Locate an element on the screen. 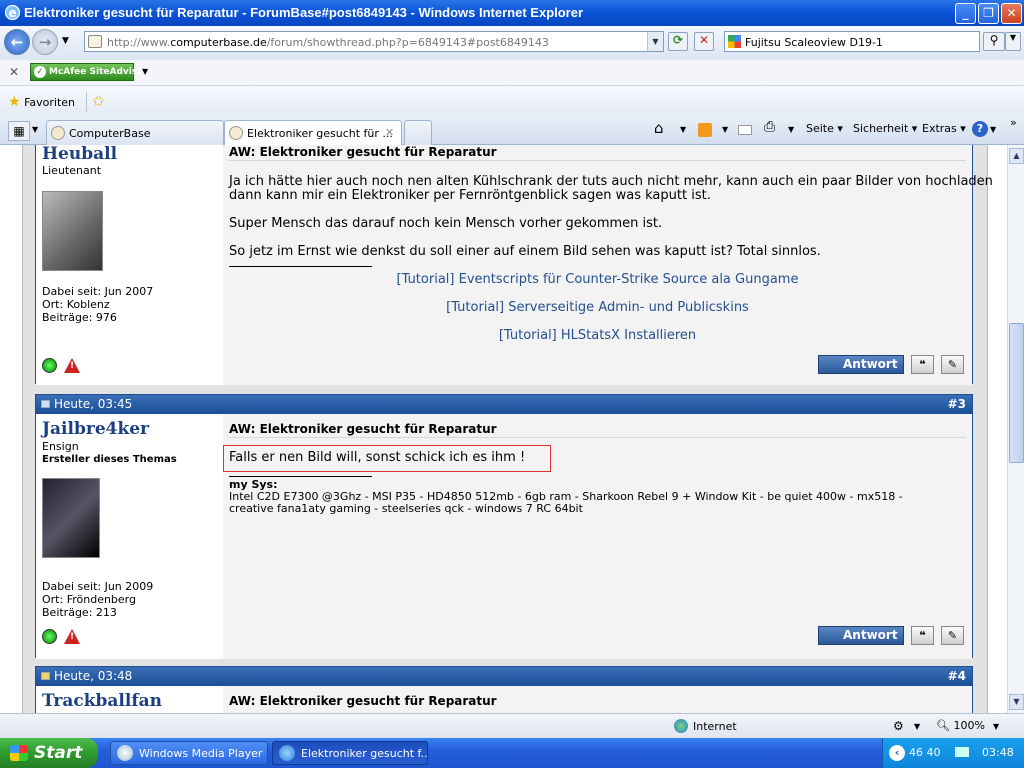  tab-close-icon: ✕ is located at coordinates (389, 132).